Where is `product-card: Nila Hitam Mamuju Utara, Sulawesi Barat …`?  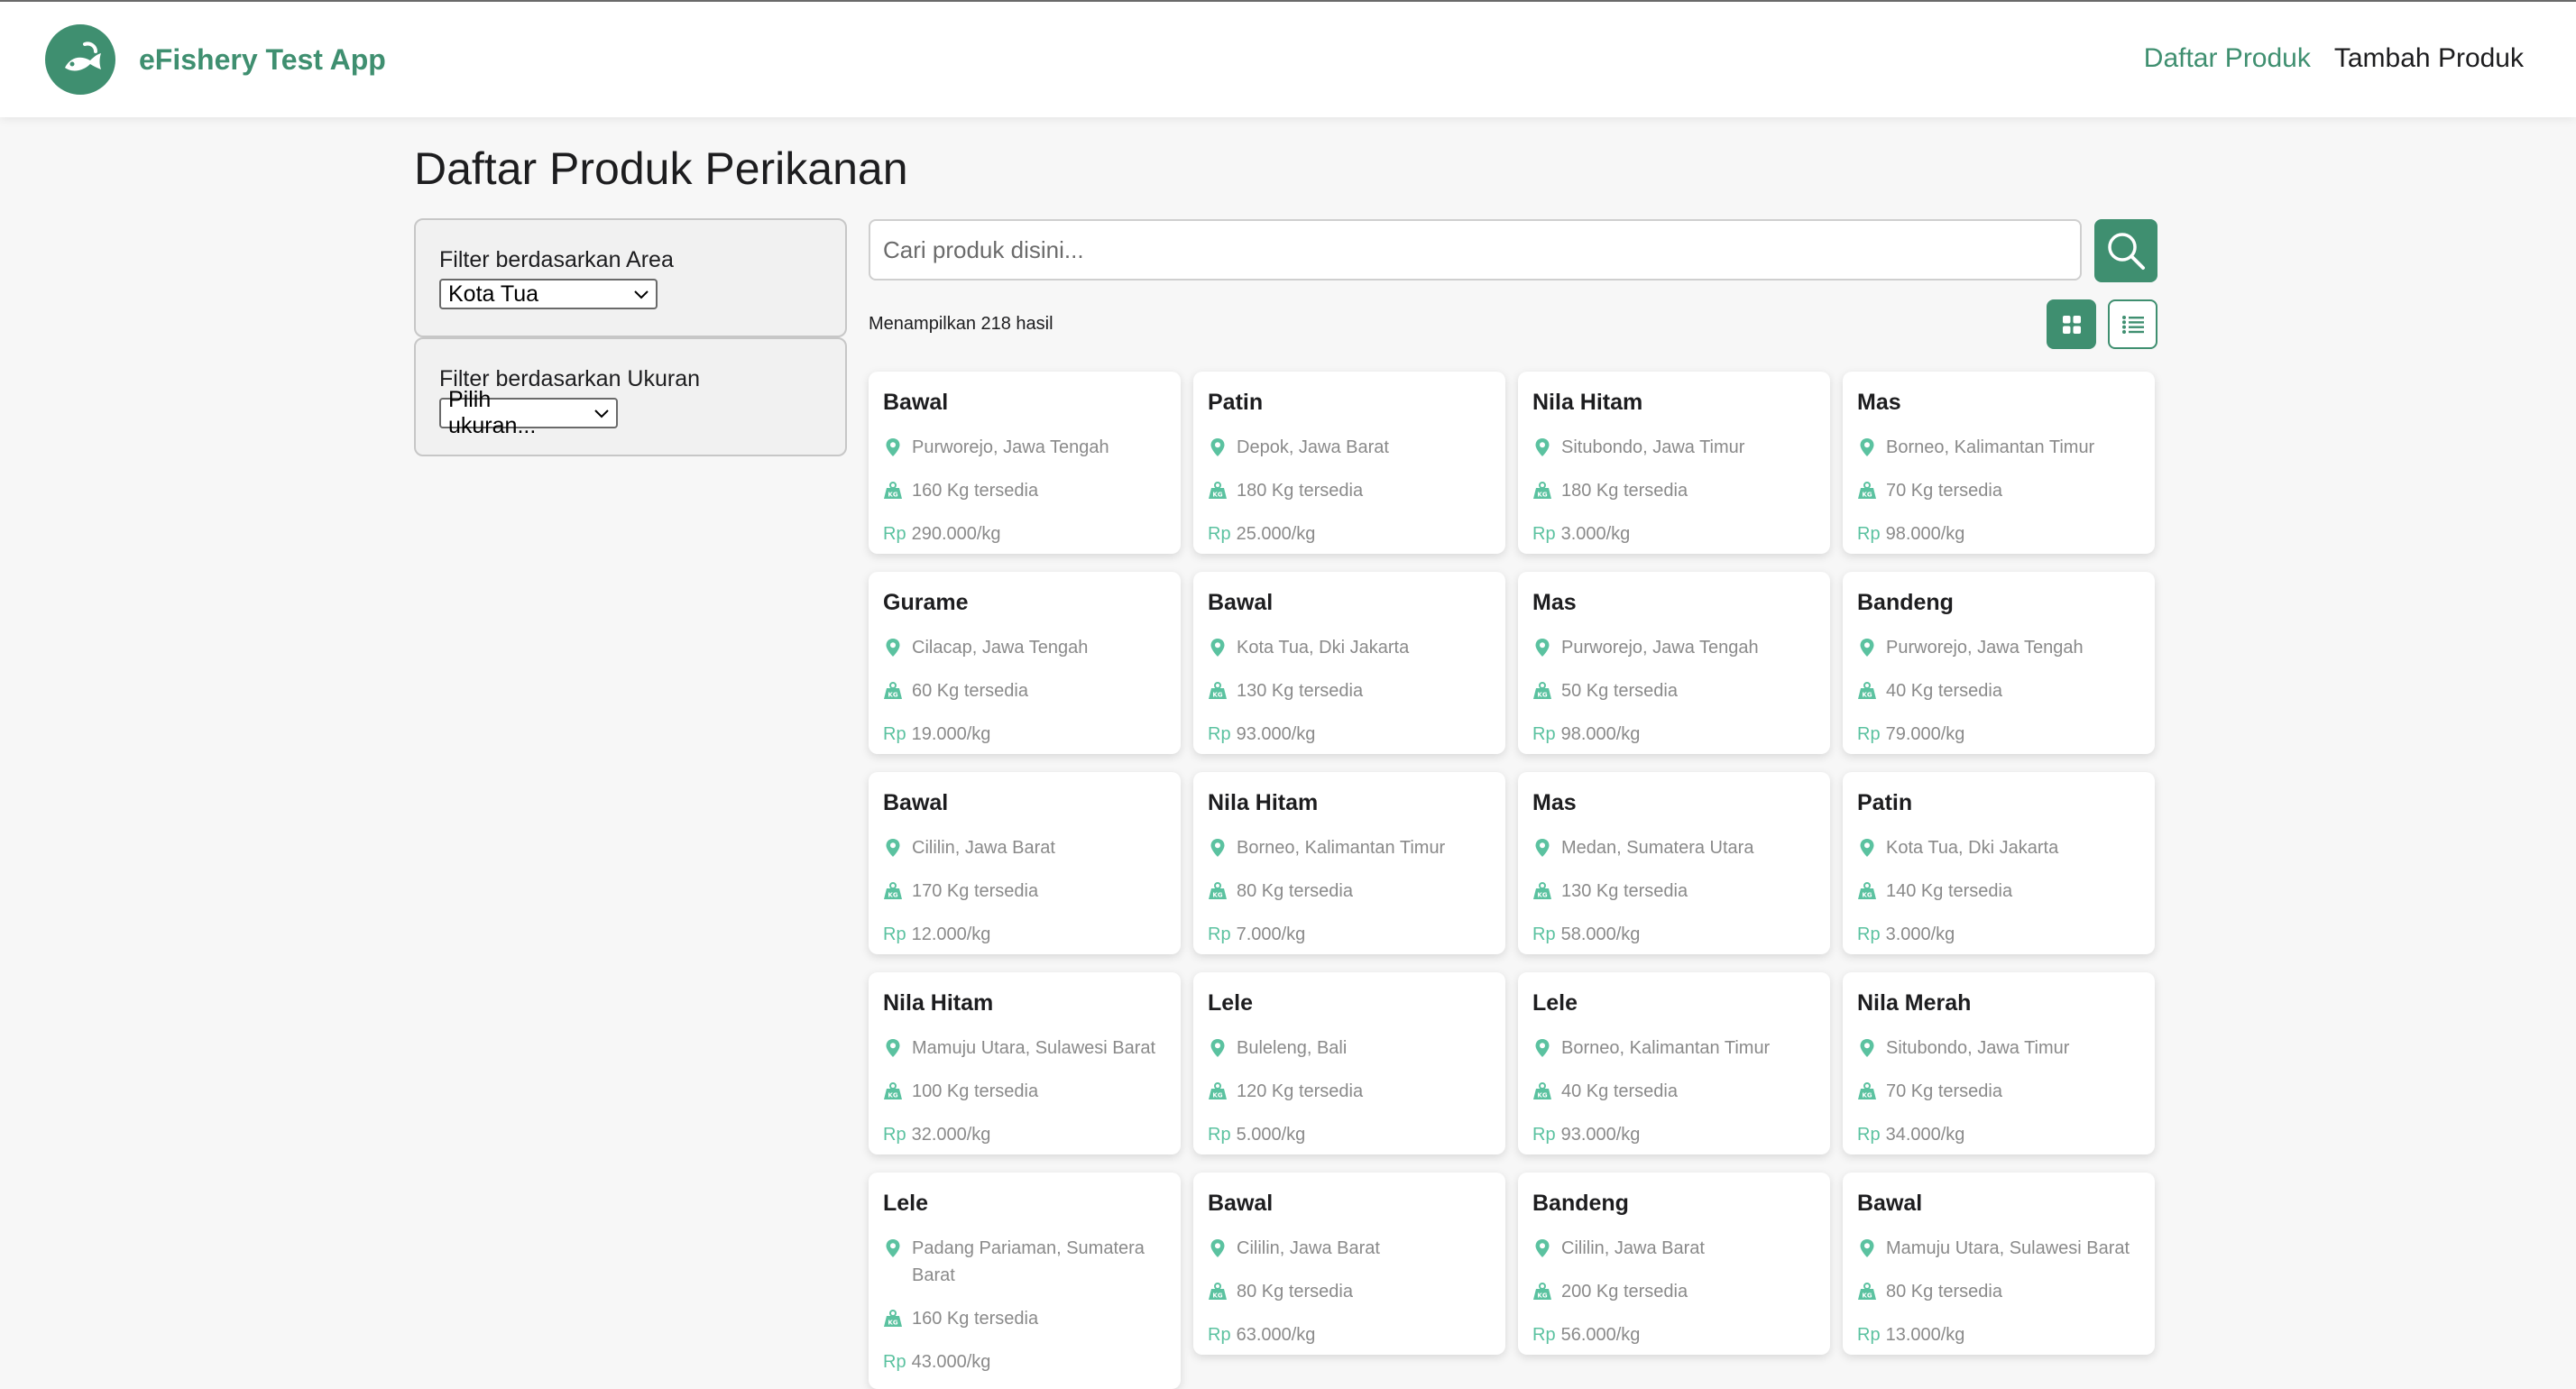
product-card: Nila Hitam Mamuju Utara, Sulawesi Barat … is located at coordinates (1025, 1063).